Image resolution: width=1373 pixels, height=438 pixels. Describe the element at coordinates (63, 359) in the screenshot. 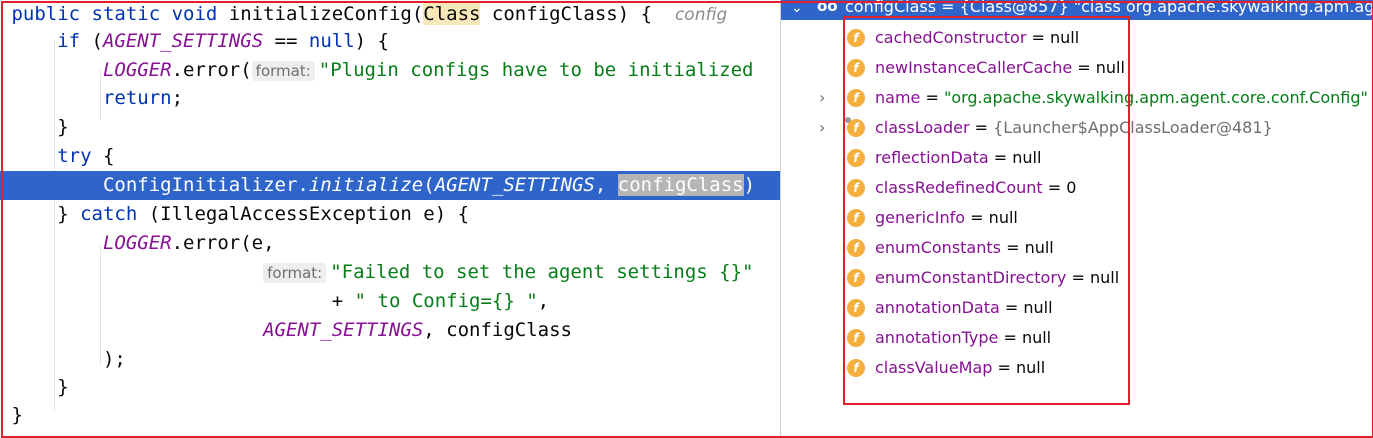

I see `code-line-13: );` at that location.